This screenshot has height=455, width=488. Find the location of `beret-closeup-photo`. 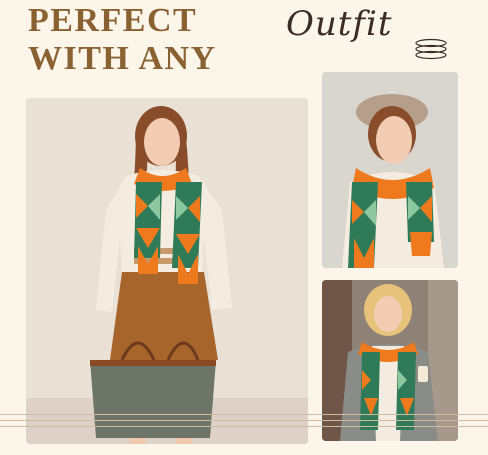

beret-closeup-photo is located at coordinates (390, 170).